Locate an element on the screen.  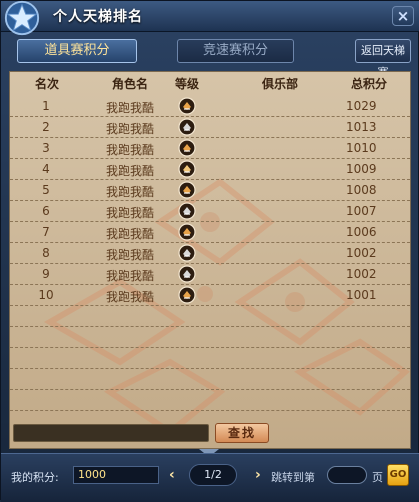
rank-cell: 10 is located at coordinates (46, 295).